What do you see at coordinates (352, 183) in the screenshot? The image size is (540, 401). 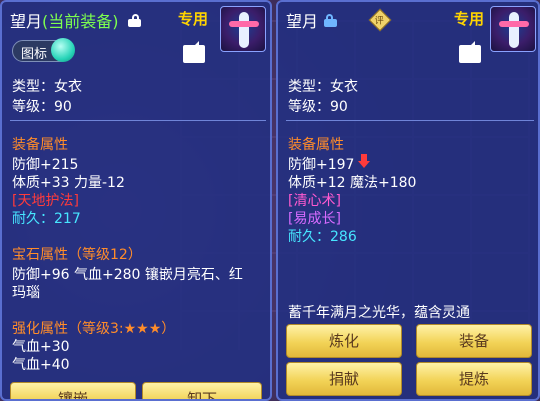 I see `attr-stats: 体质+12 魔法+180` at bounding box center [352, 183].